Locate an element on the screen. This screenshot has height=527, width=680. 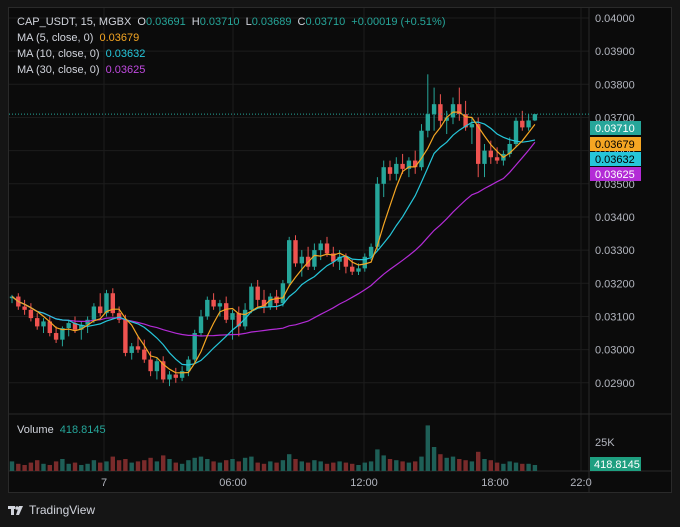
ma10-value: 0.03632 is located at coordinates (125, 54).